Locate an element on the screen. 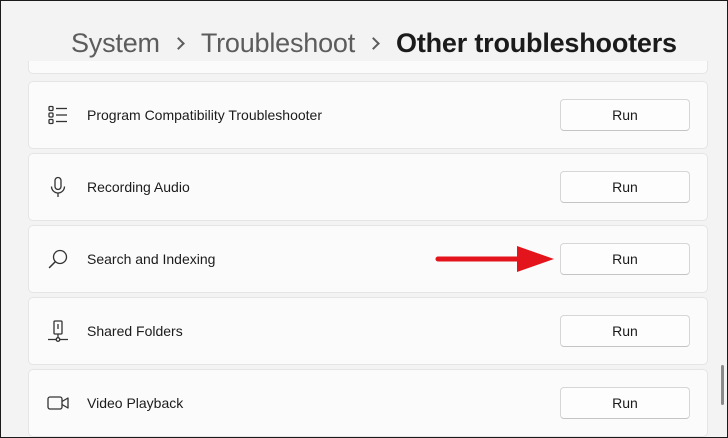 Image resolution: width=728 pixels, height=438 pixels. microphone-icon is located at coordinates (58, 186).